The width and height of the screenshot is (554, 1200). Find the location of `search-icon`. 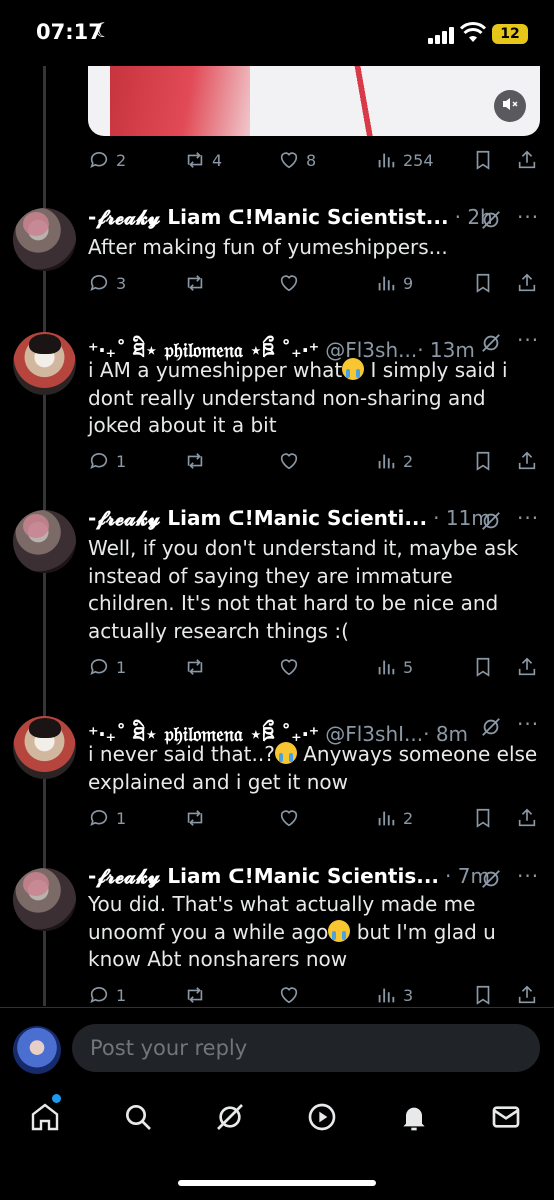

search-icon is located at coordinates (138, 1117).